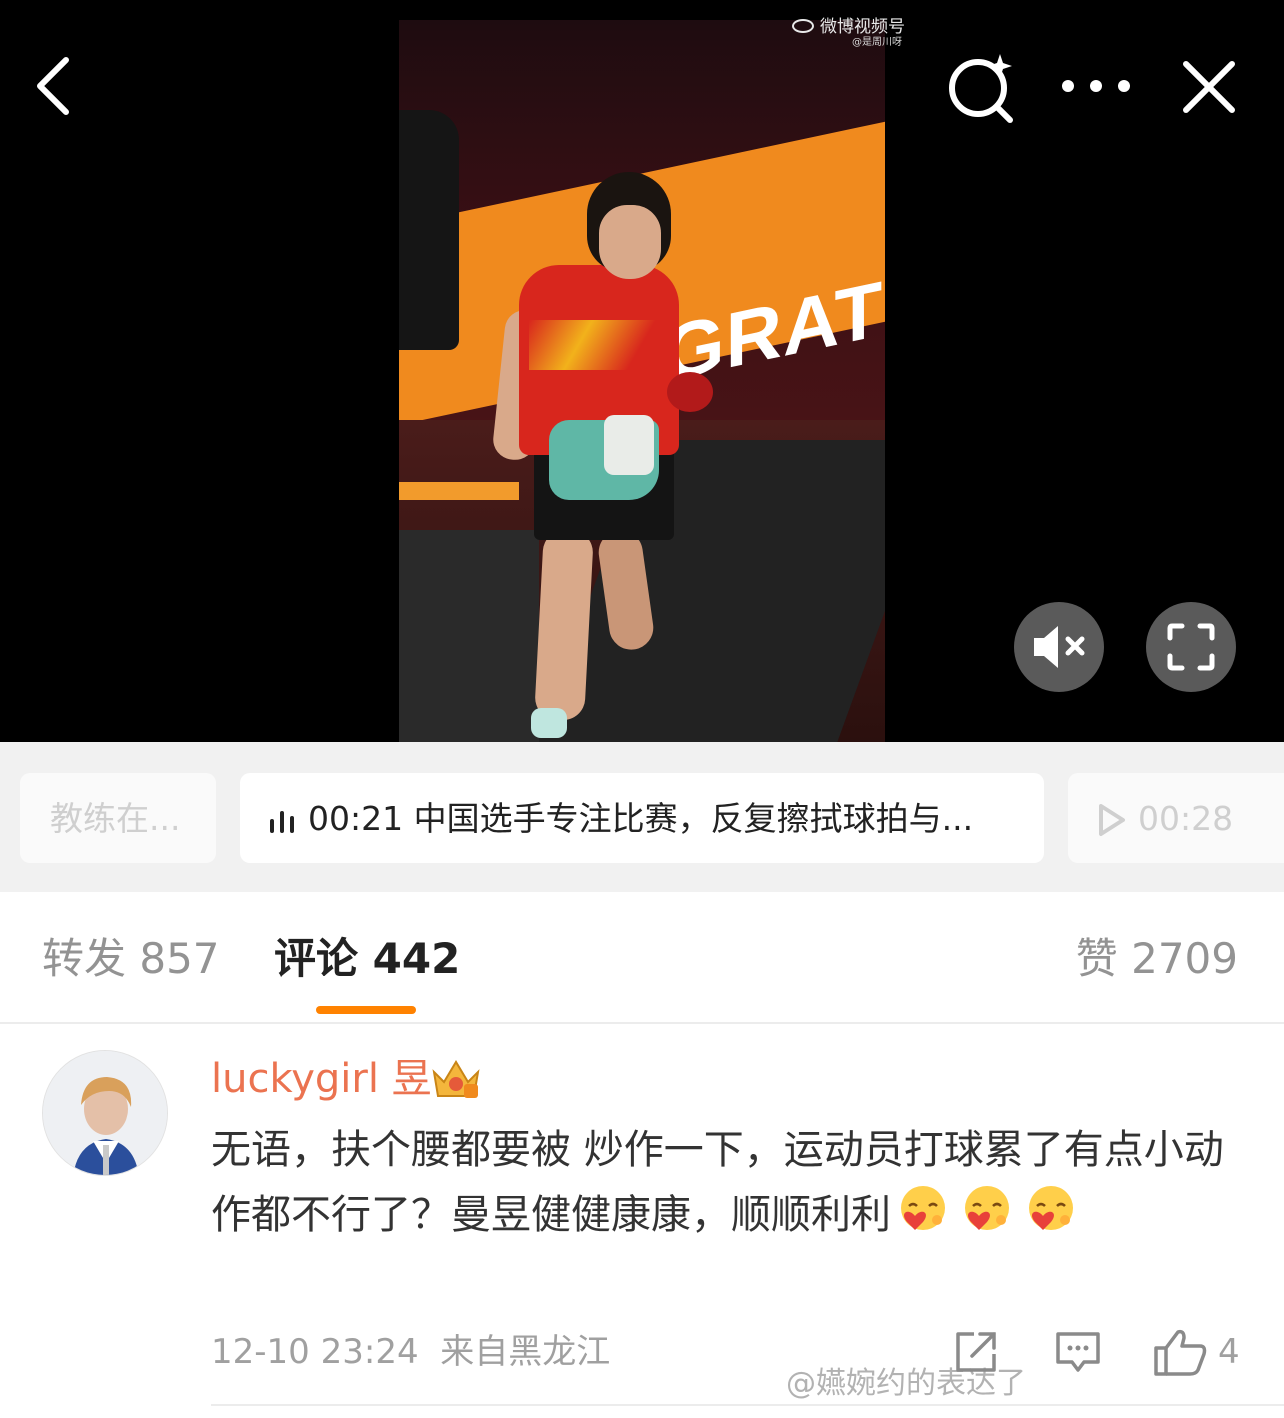  Describe the element at coordinates (469, 636) in the screenshot. I see `courtside-box` at that location.